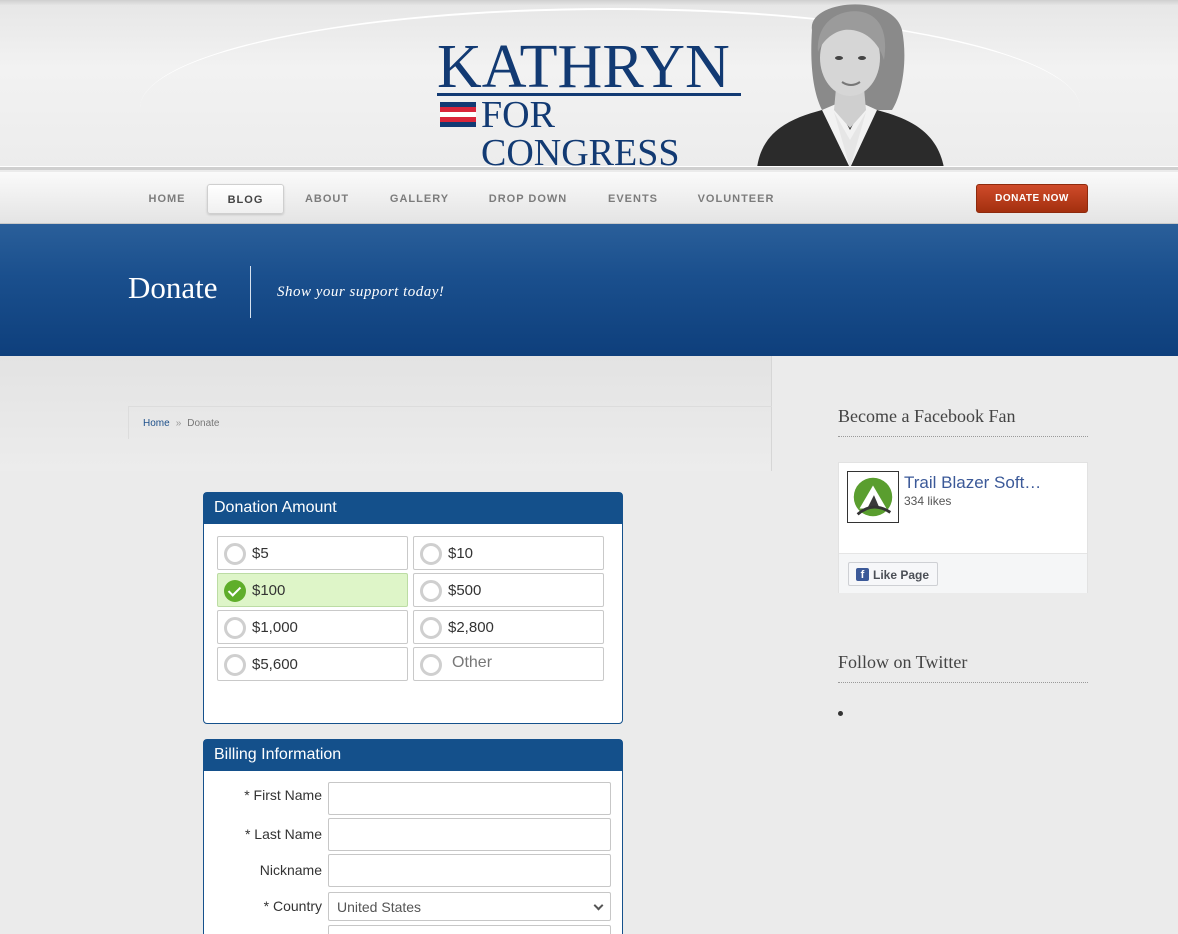 The width and height of the screenshot is (1178, 934). What do you see at coordinates (156, 423) in the screenshot?
I see `breadcrumb-home-link: Home` at bounding box center [156, 423].